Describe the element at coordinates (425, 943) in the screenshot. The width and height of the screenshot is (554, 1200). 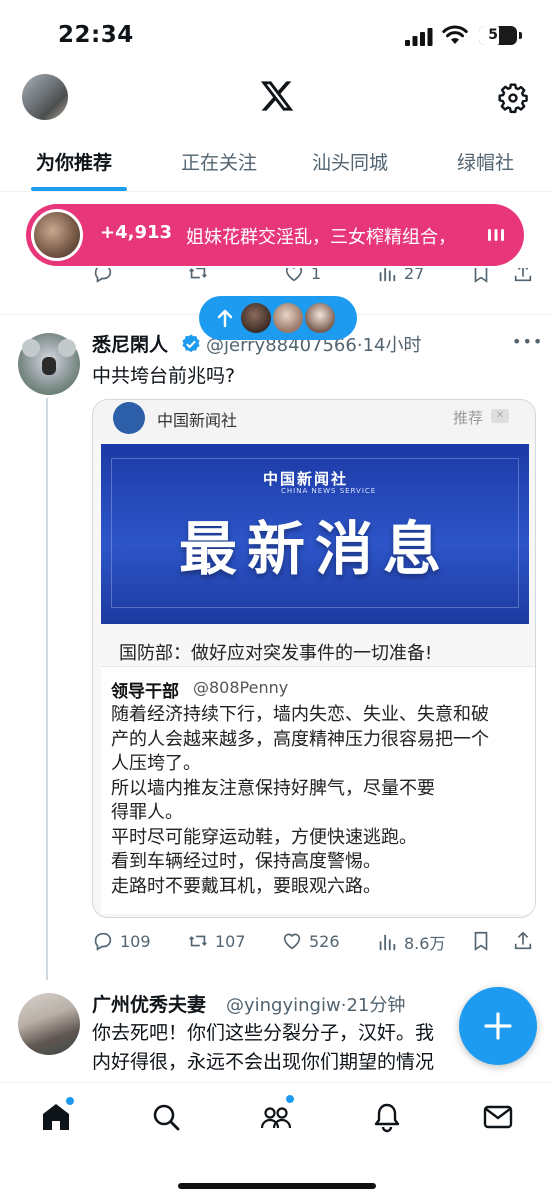
I see `views-count: 8.6万` at that location.